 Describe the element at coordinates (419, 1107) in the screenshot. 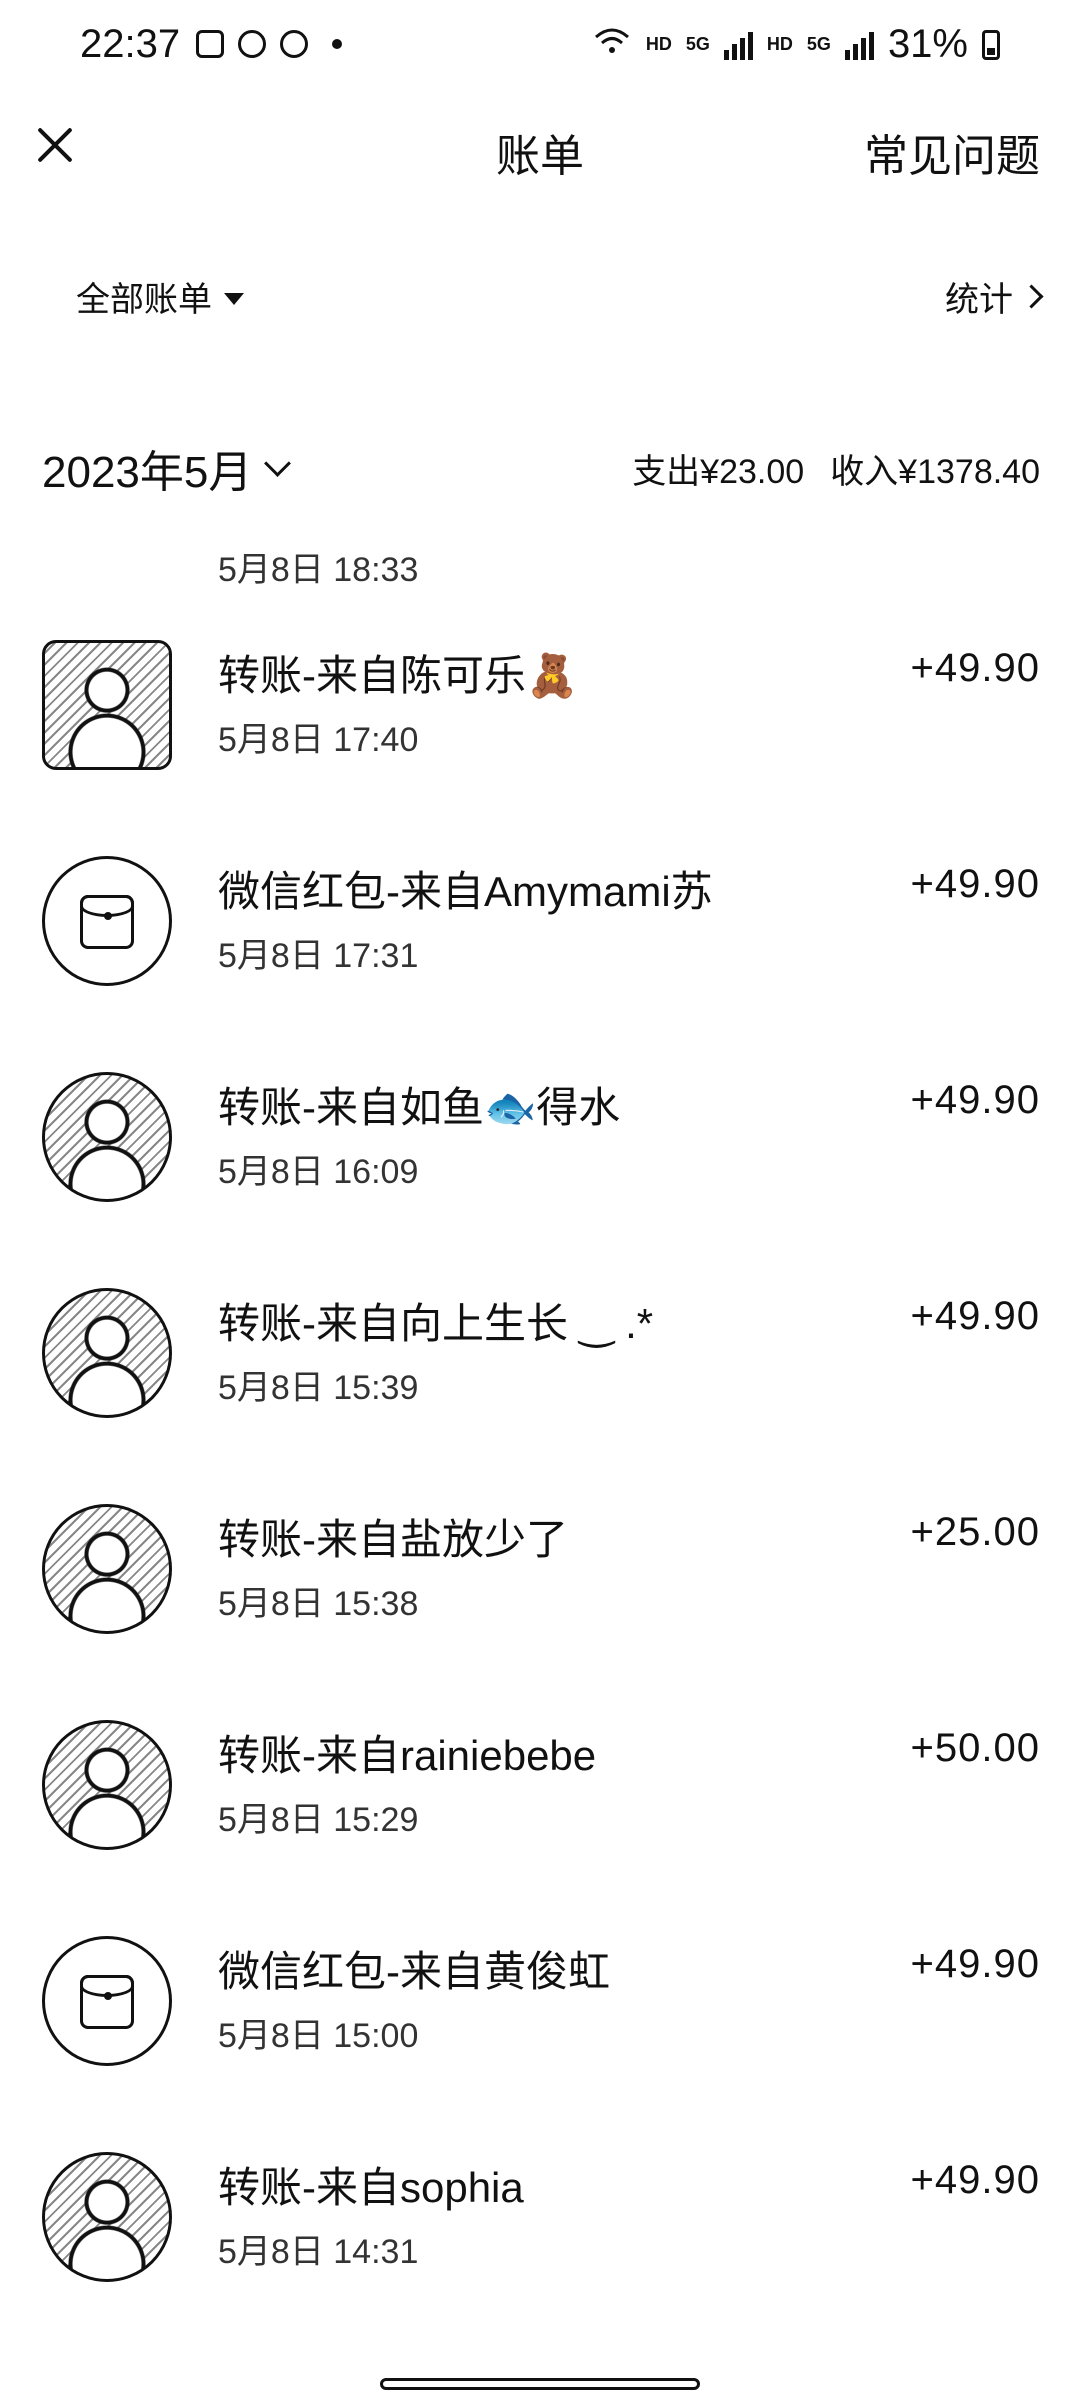

I see `transaction-title: 转账-来自如鱼🐟得水` at that location.